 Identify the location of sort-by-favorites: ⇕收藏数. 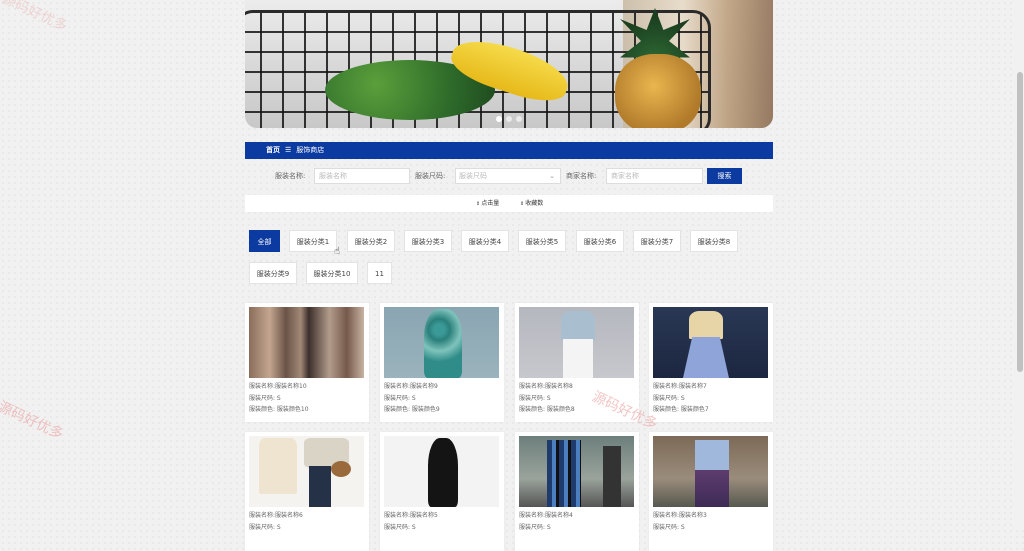
(531, 204).